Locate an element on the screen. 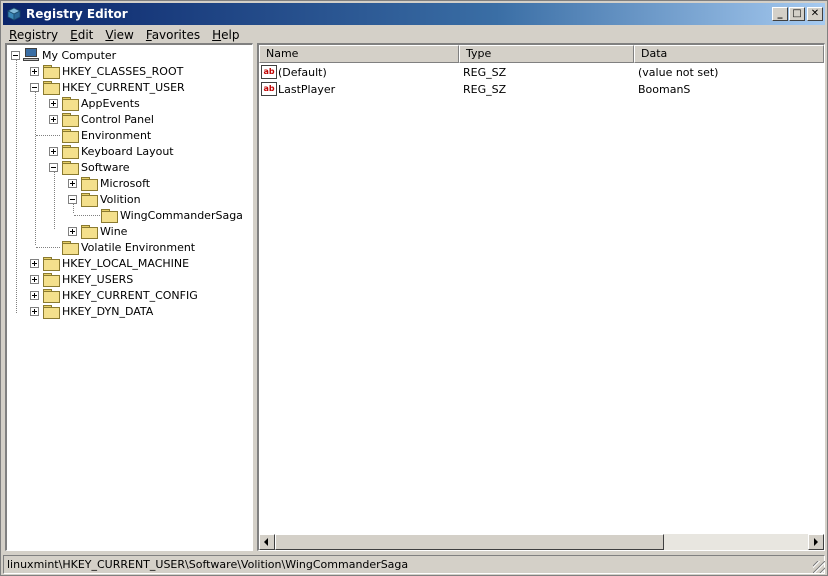 The image size is (828, 576). tree-node-label: Volatile Environment is located at coordinates (138, 247).